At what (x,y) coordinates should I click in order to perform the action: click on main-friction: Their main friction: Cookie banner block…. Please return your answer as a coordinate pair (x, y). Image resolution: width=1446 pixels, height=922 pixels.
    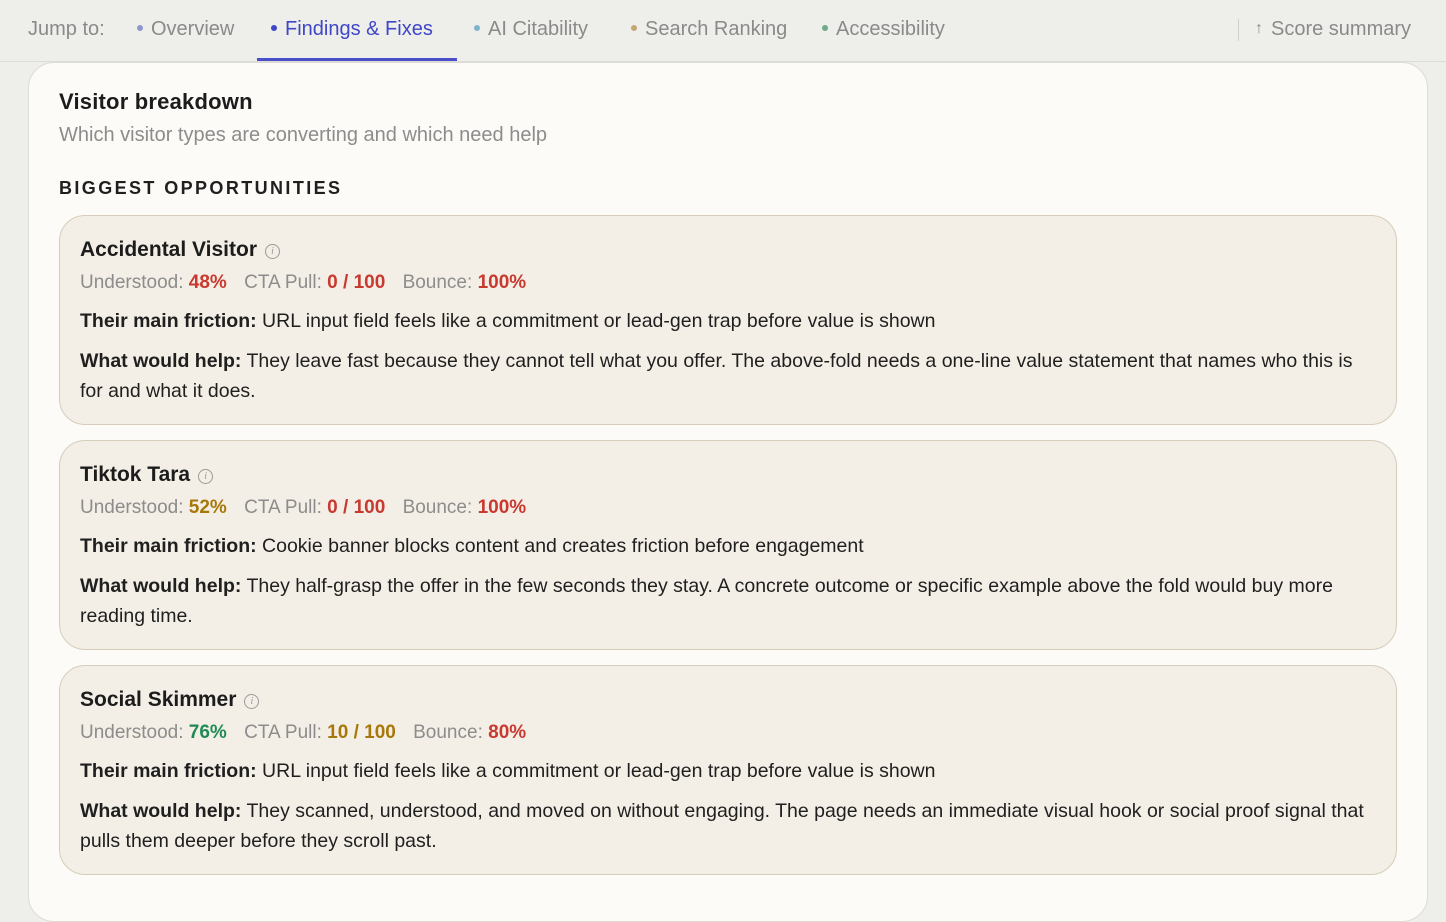
    Looking at the image, I should click on (730, 546).